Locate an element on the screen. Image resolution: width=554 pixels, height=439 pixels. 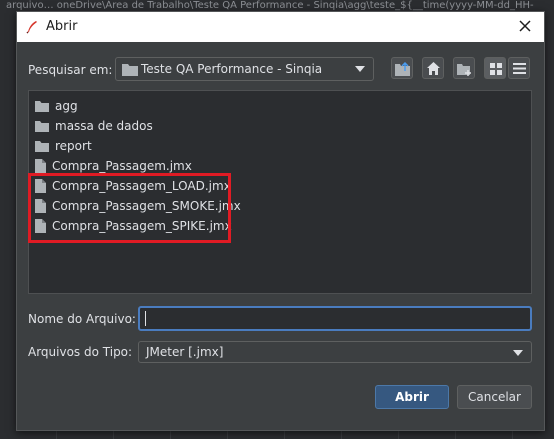
filename-label: Nome do Arquivo: is located at coordinates (82, 319).